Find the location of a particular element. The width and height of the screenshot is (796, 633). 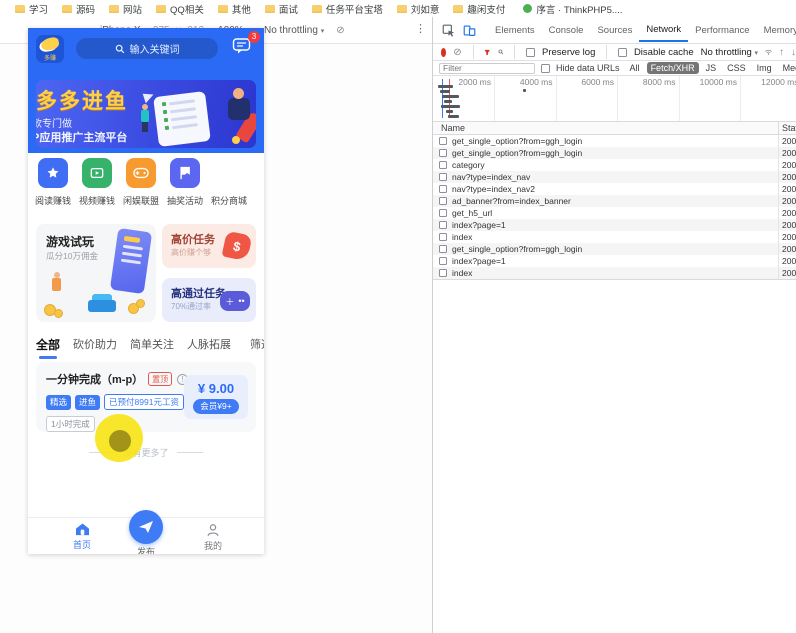

request-name: index is located at coordinates (462, 237).